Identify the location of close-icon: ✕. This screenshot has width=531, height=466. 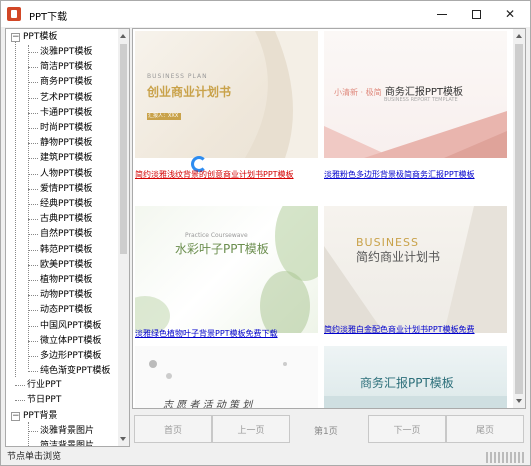
(510, 14).